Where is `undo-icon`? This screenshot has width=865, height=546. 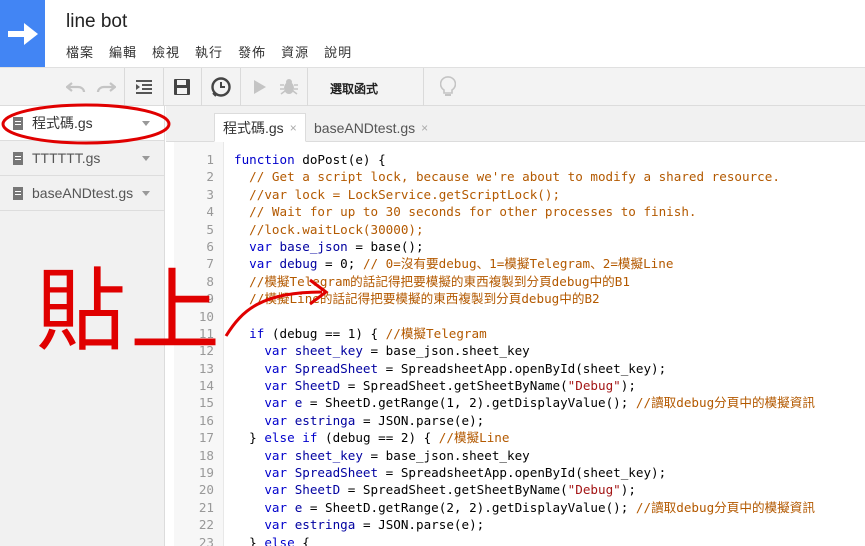 undo-icon is located at coordinates (76, 87).